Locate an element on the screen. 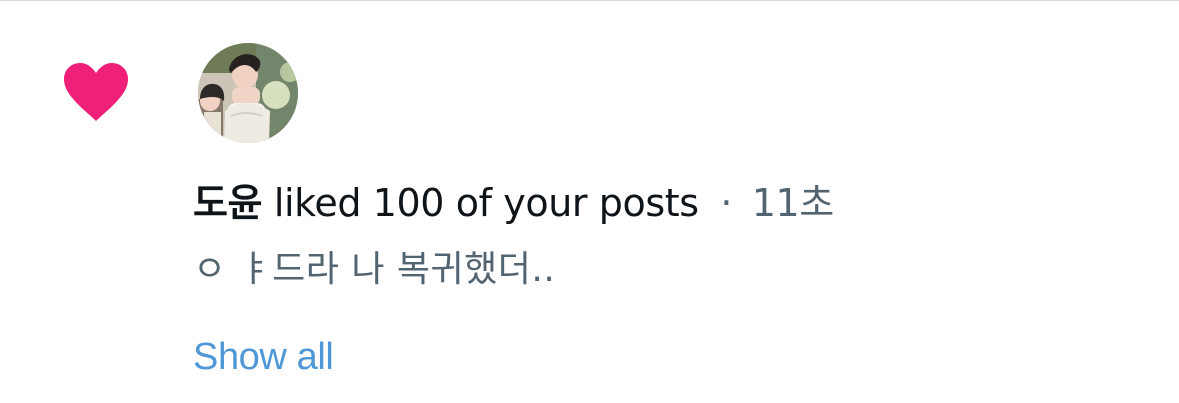  notification-headline: 도윤 liked 100 of your posts · 11초 is located at coordinates (663, 203).